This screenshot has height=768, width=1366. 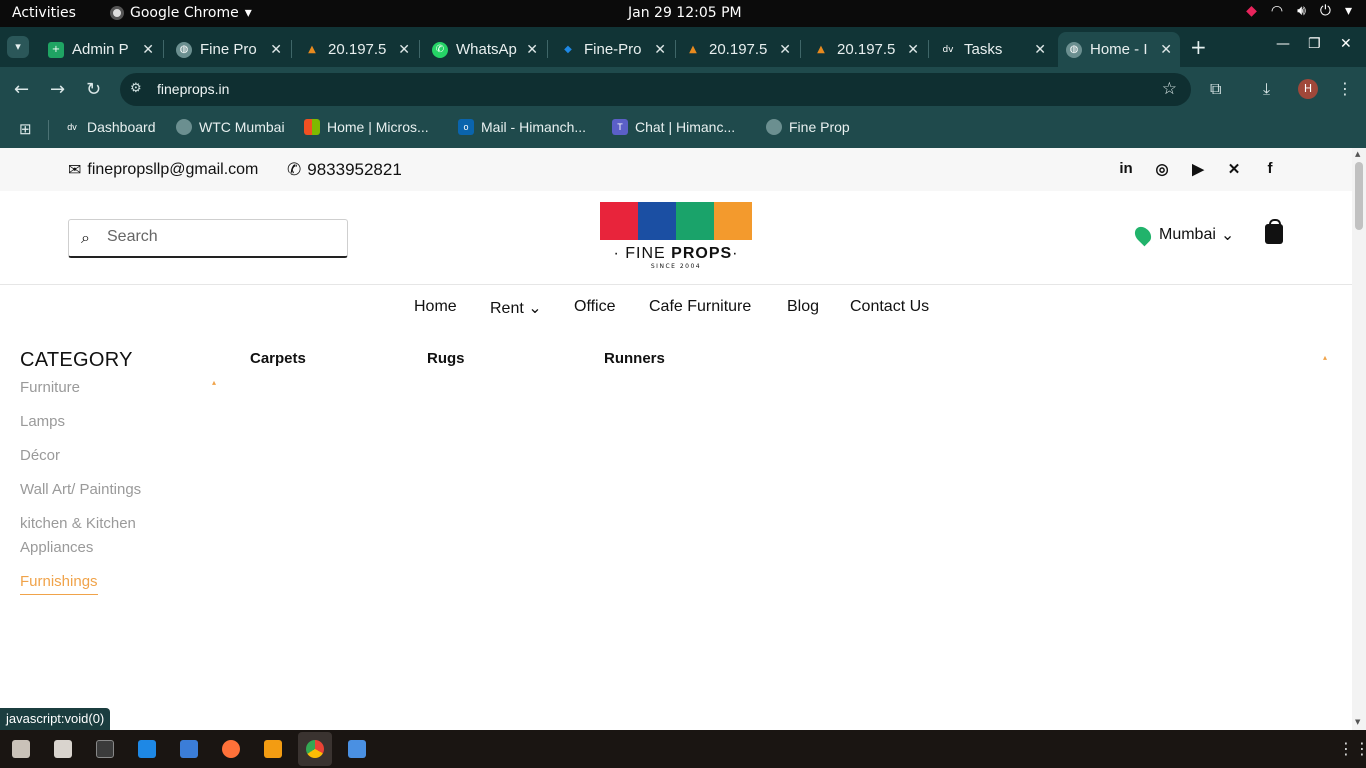 What do you see at coordinates (1234, 169) in the screenshot?
I see `x-twitter-icon: ✕` at bounding box center [1234, 169].